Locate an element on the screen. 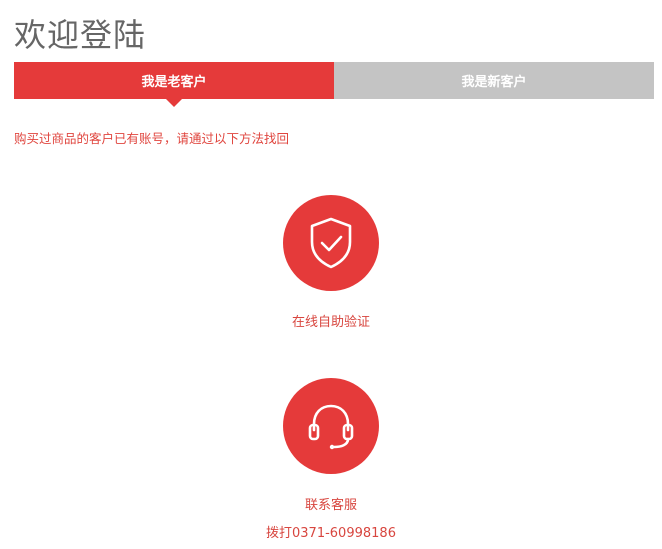 This screenshot has height=549, width=662. tab-new-customer-label: 我是新客户 is located at coordinates (494, 82).